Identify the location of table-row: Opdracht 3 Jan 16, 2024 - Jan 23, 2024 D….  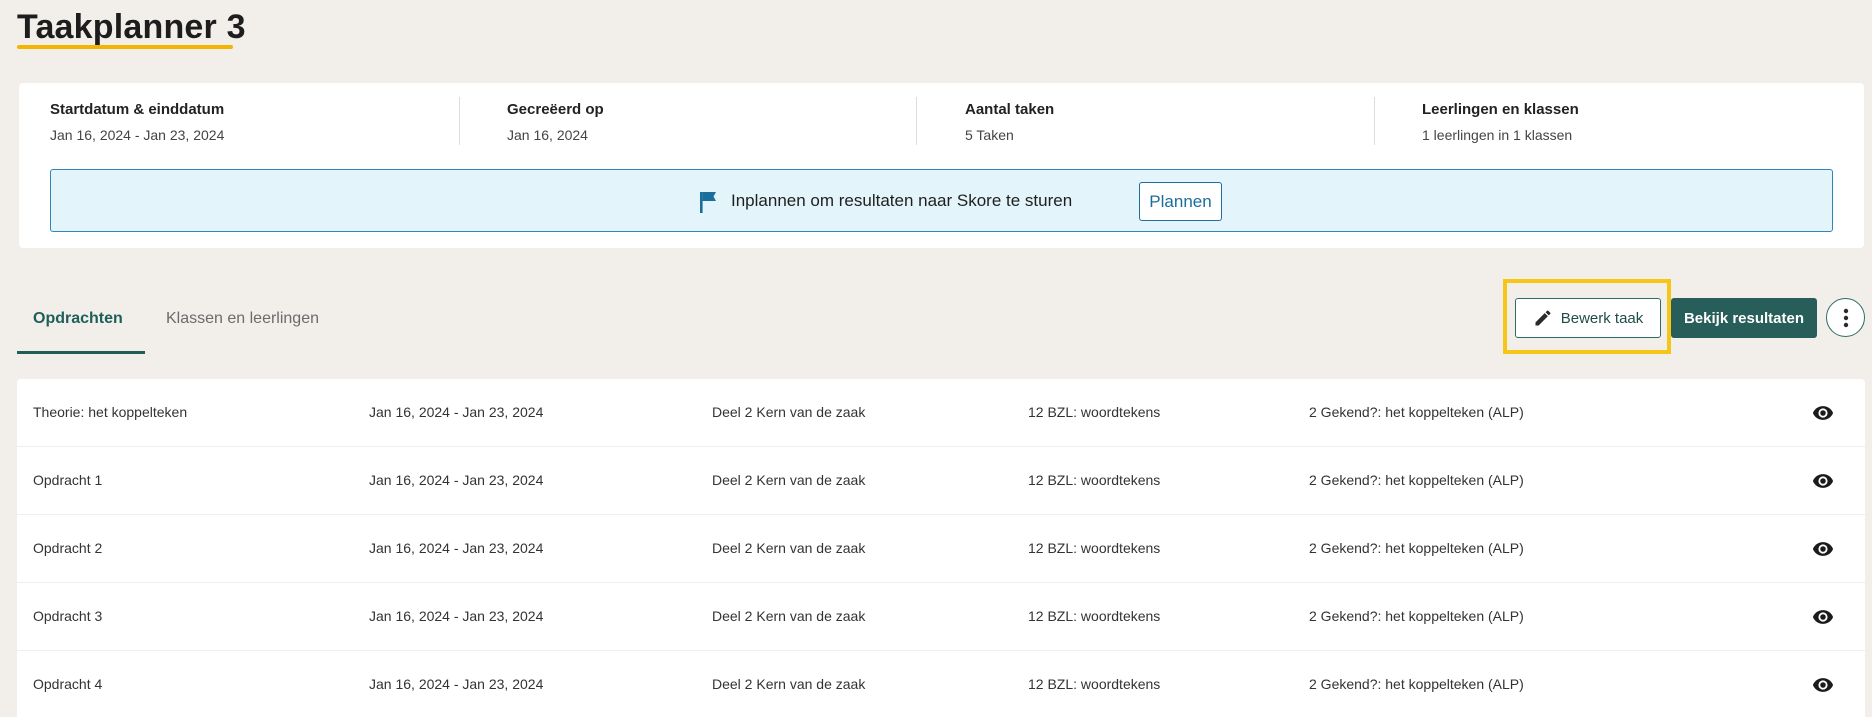
(941, 617).